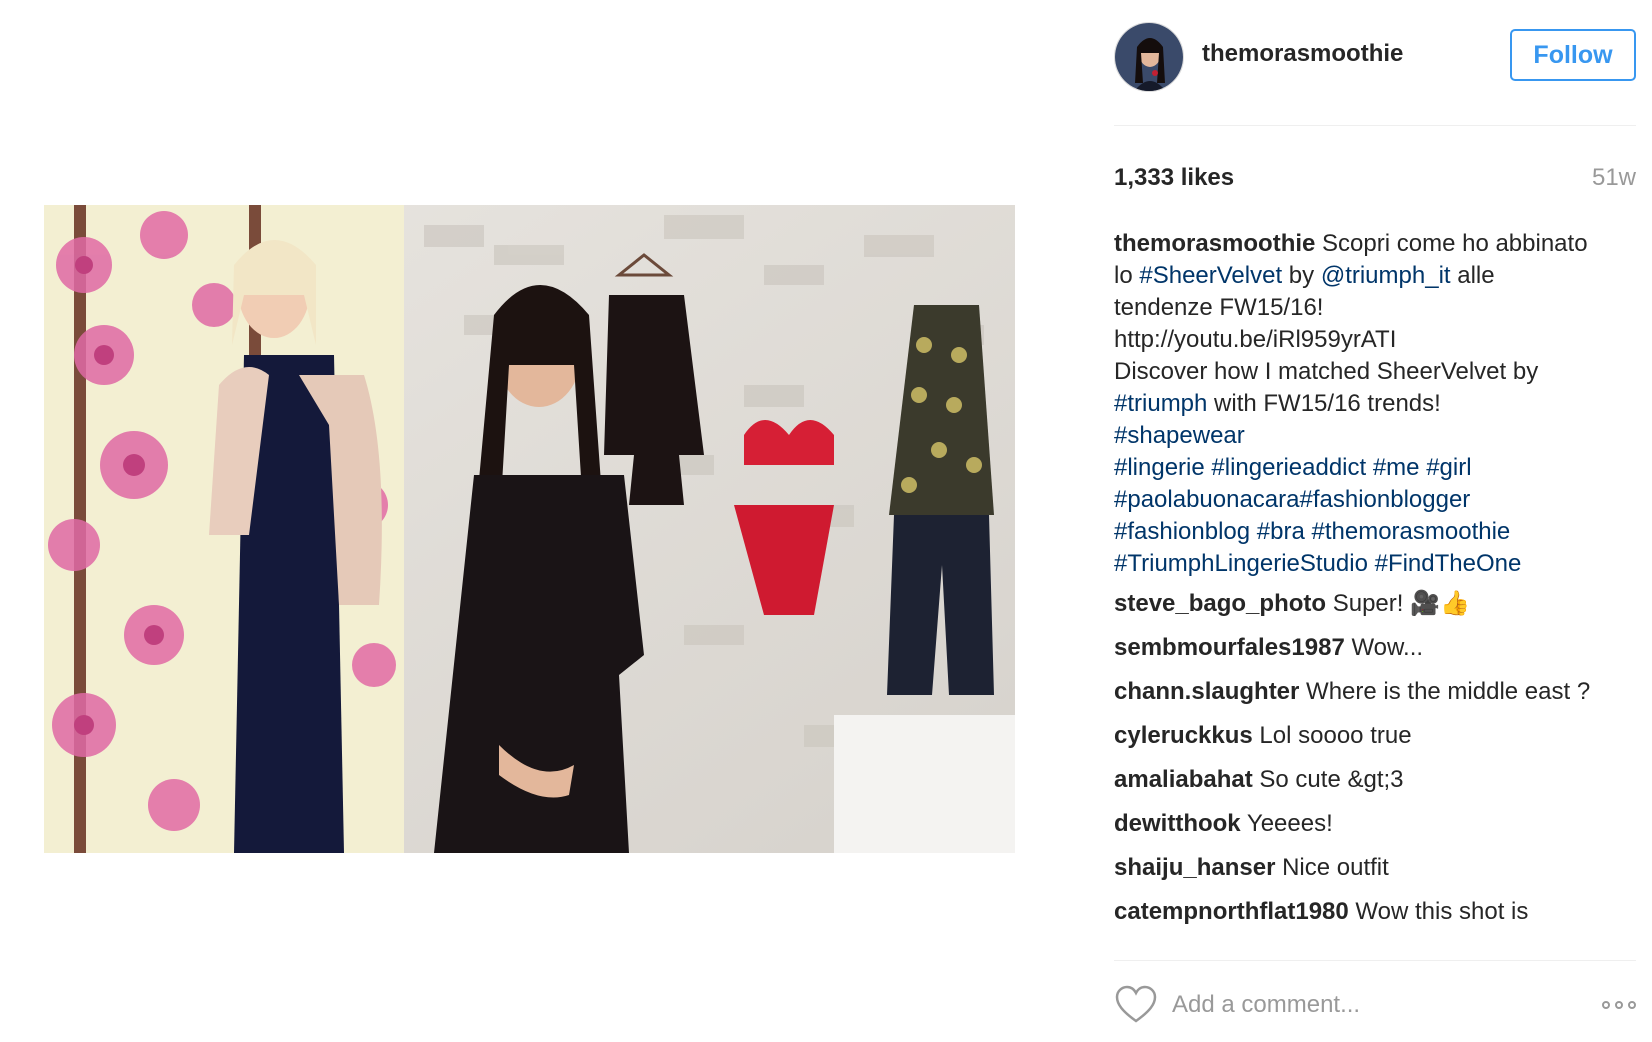  What do you see at coordinates (1194, 867) in the screenshot?
I see `comment-username: shaiju_hanser` at bounding box center [1194, 867].